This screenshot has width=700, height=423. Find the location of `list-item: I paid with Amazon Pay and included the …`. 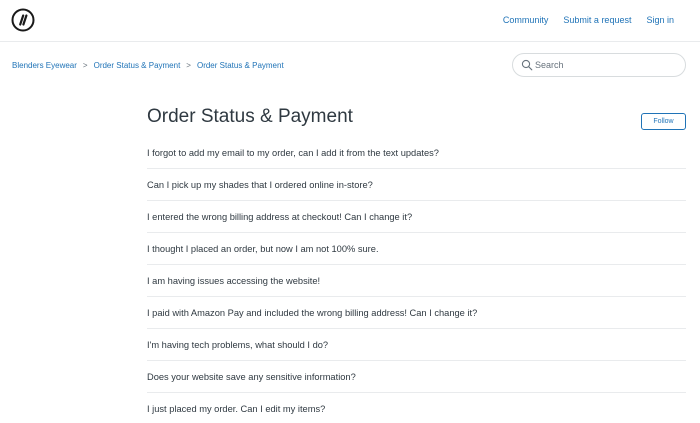

list-item: I paid with Amazon Pay and included the … is located at coordinates (416, 313).